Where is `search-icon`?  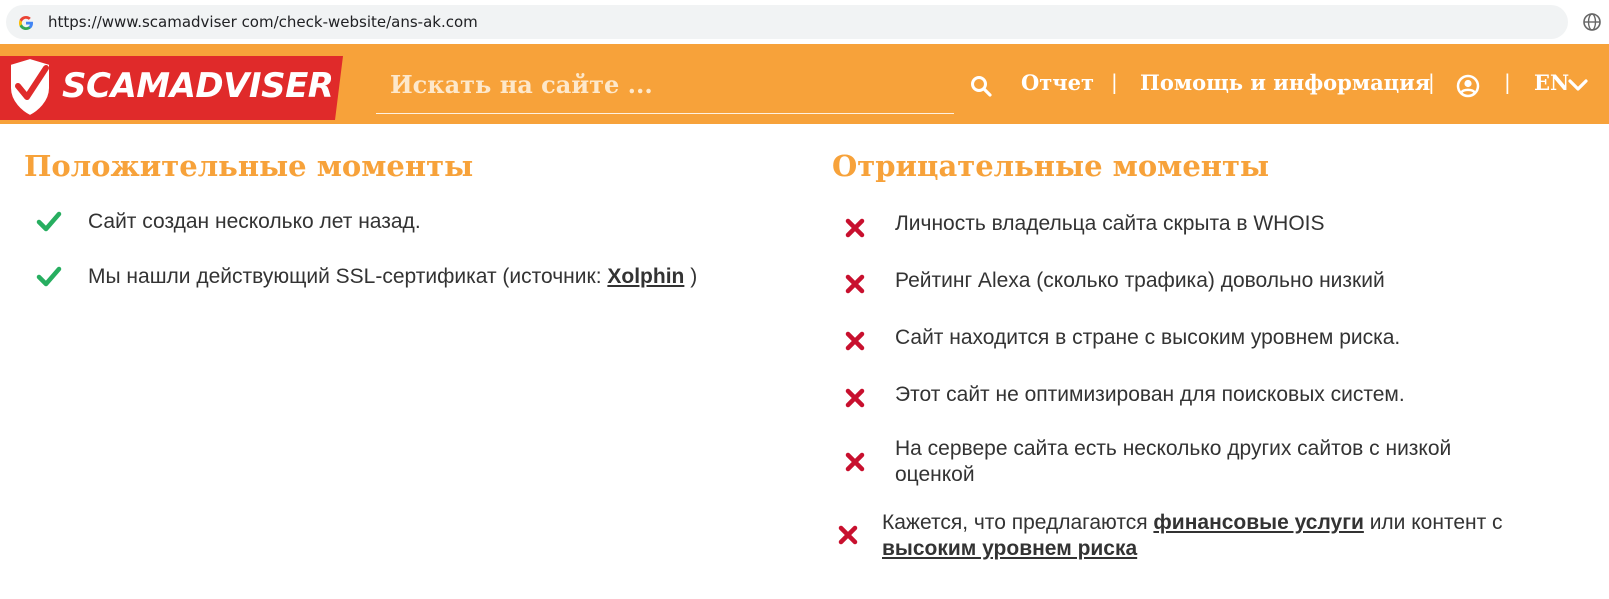
search-icon is located at coordinates (981, 86).